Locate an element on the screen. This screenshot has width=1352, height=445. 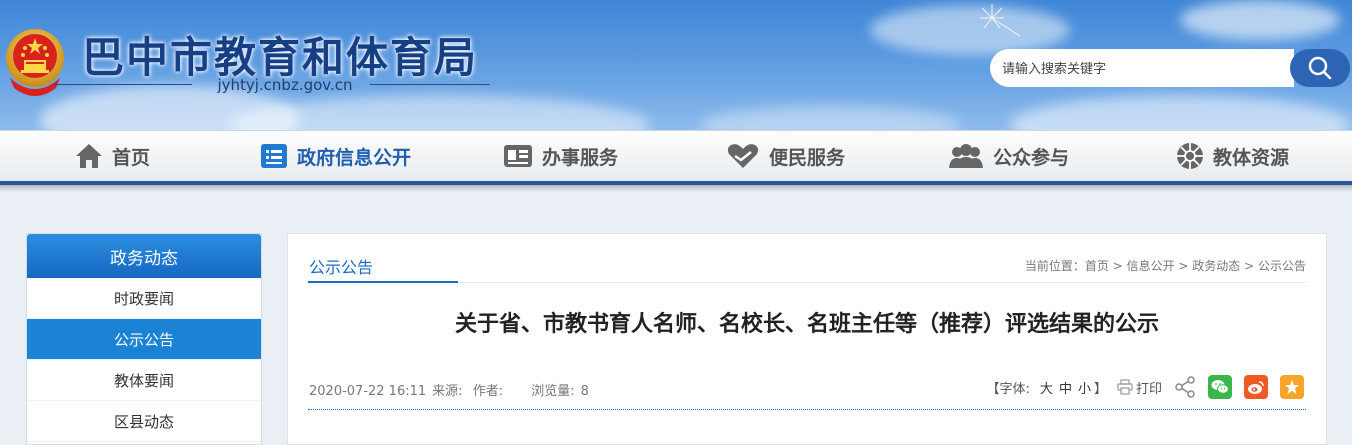
nav-item-home: 首页 is located at coordinates (112, 156).